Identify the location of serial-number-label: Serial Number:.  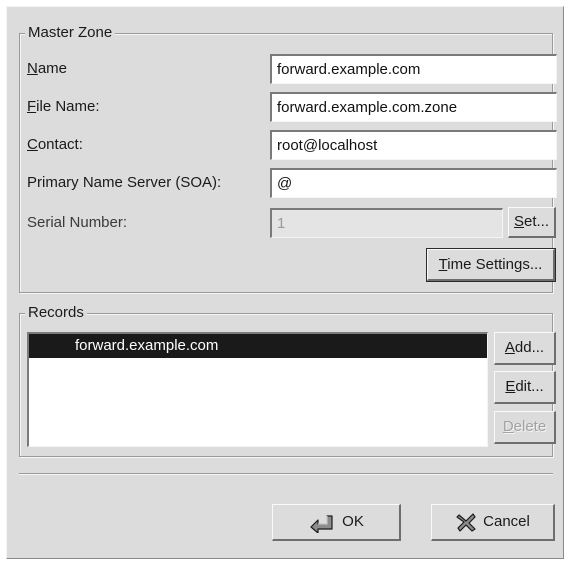
(77, 222).